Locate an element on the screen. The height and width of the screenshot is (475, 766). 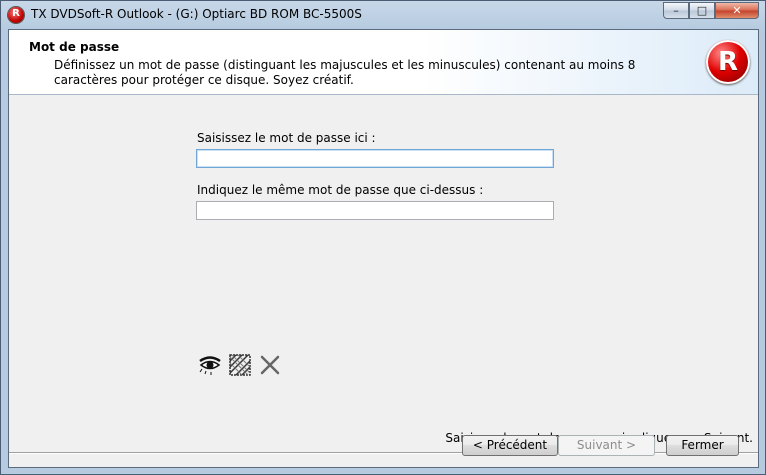
page-title: Mot de passe is located at coordinates (74, 47).